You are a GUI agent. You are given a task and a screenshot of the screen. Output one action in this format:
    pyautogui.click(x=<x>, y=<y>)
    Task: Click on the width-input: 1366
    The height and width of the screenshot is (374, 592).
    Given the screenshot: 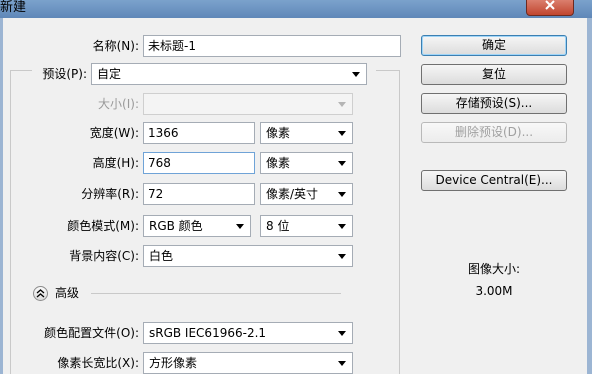 What is the action you would take?
    pyautogui.click(x=199, y=133)
    